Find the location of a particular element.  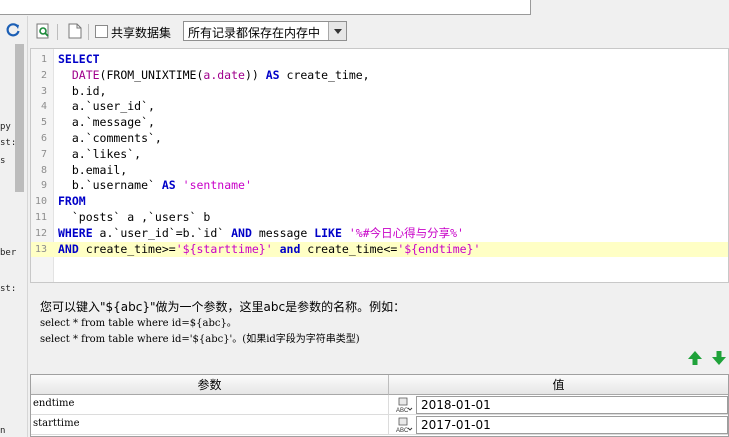

code-token: b.email, is located at coordinates (93, 169).